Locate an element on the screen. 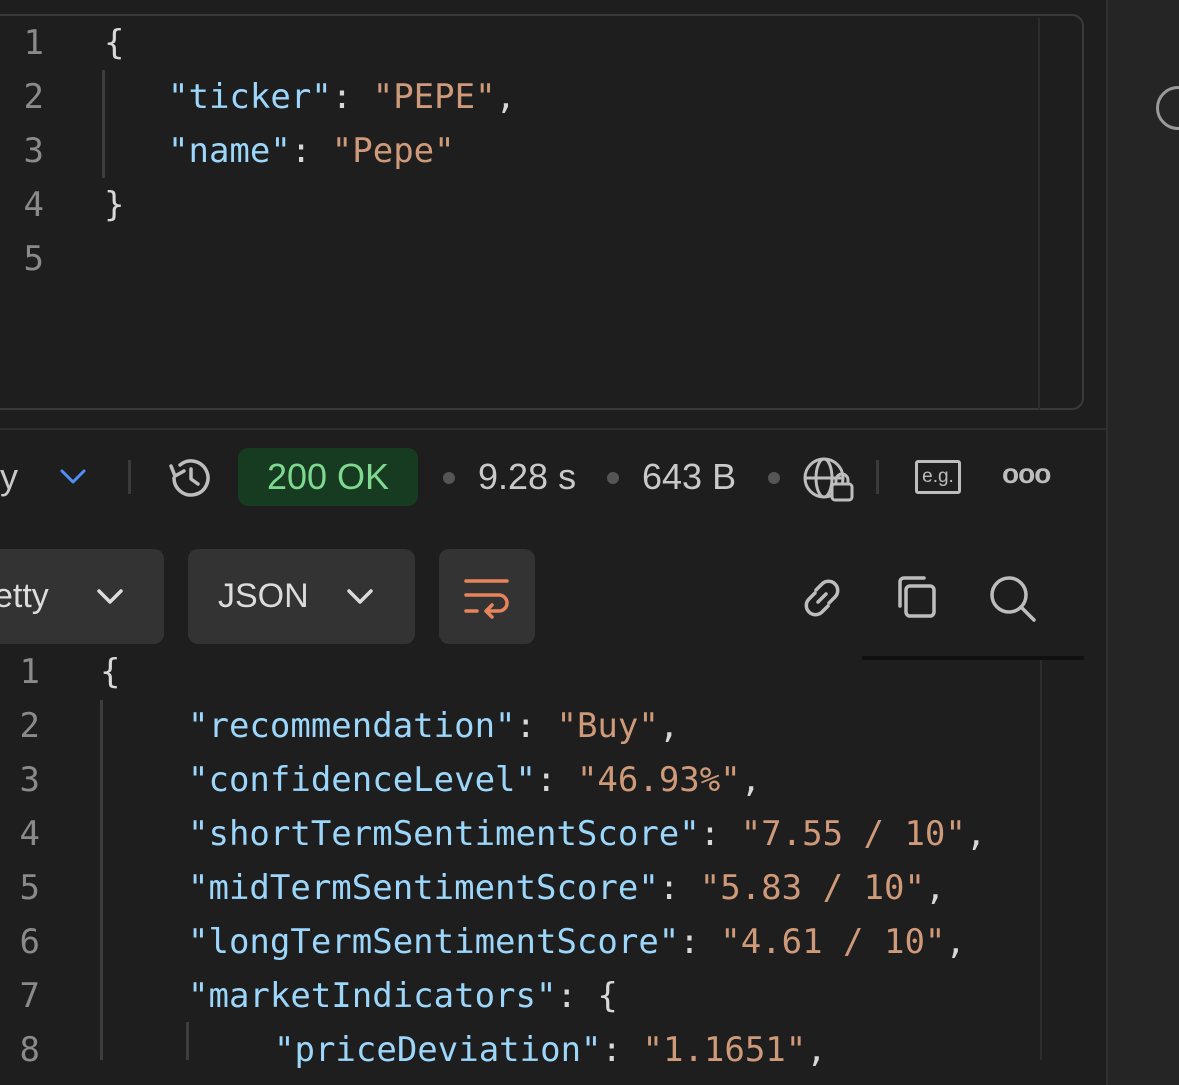 Image resolution: width=1179 pixels, height=1085 pixels. line-number: 7 is located at coordinates (29, 996).